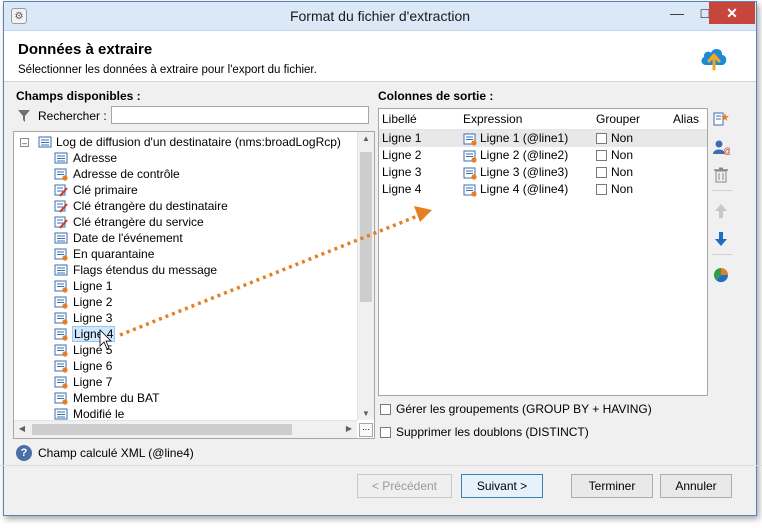  I want to click on more-options-button: ⋯, so click(366, 430).